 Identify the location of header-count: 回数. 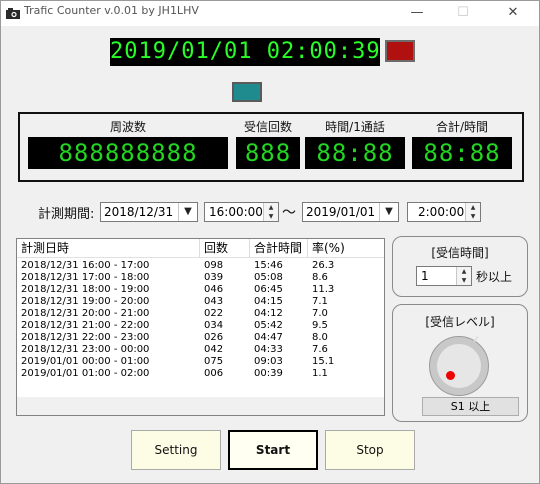
(225, 248).